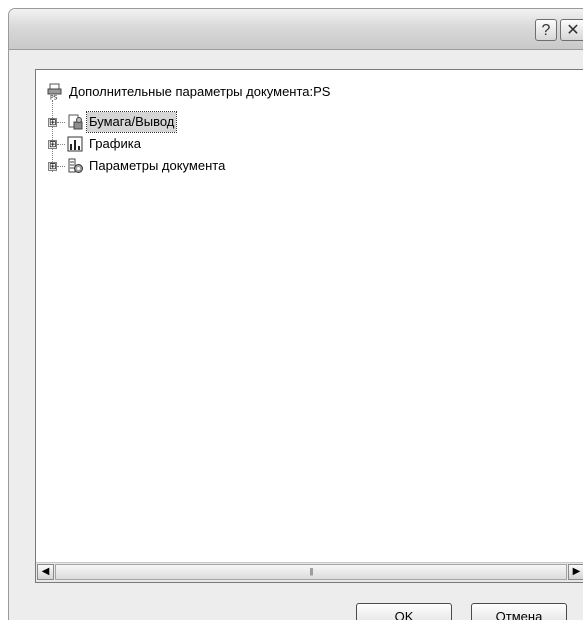 Image resolution: width=583 pixels, height=620 pixels. What do you see at coordinates (75, 122) in the screenshot?
I see `paper-output-icon` at bounding box center [75, 122].